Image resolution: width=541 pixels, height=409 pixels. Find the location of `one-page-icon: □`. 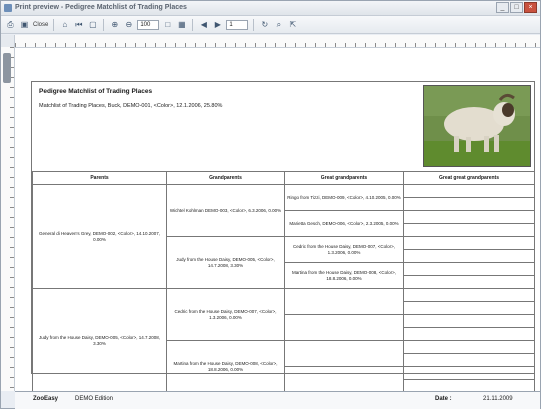

one-page-icon: □ is located at coordinates (167, 24).